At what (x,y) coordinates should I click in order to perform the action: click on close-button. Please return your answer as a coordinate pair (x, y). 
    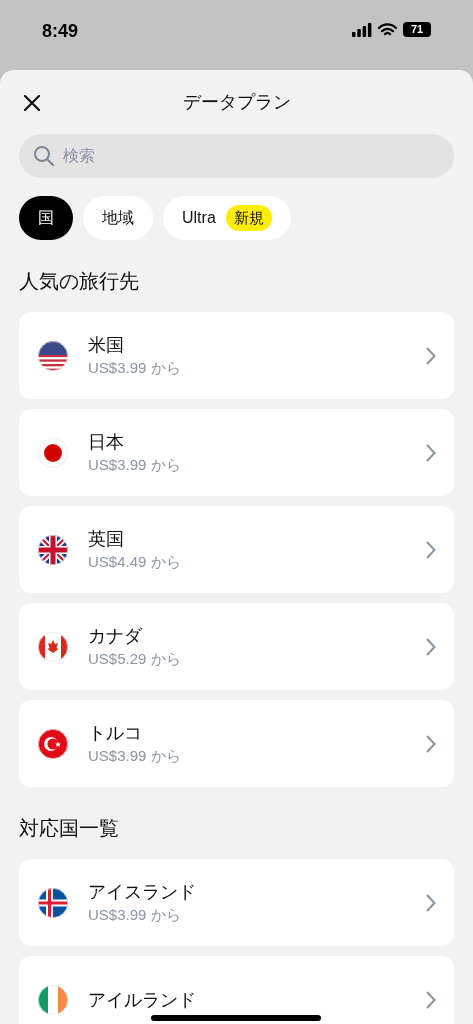
    Looking at the image, I should click on (32, 103).